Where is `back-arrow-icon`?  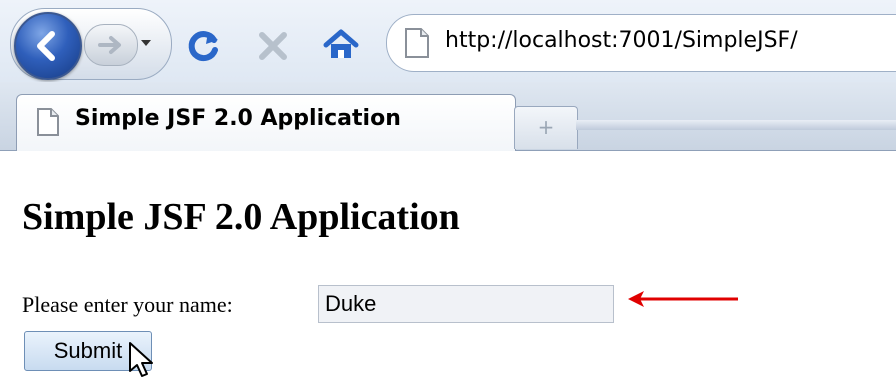 back-arrow-icon is located at coordinates (46, 46).